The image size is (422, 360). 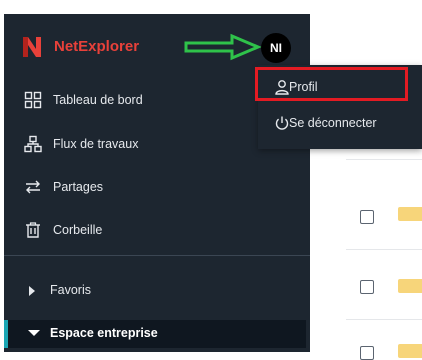 What do you see at coordinates (129, 230) in the screenshot?
I see `sidebar-item-trash: Corbeille` at bounding box center [129, 230].